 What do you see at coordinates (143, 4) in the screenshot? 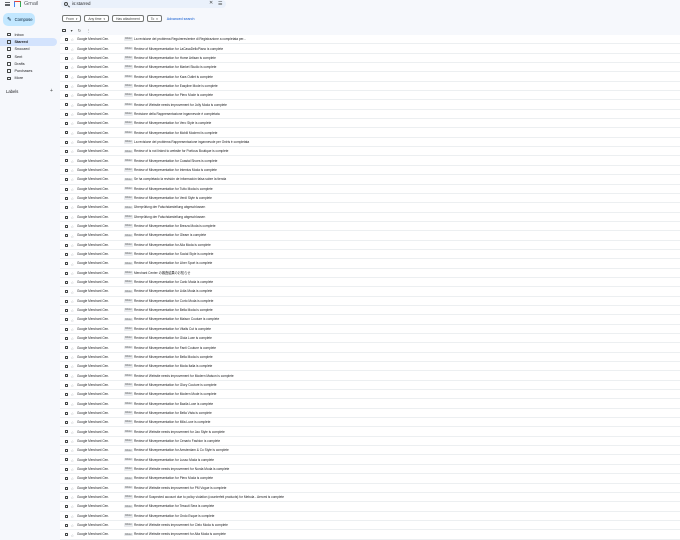
I see `search-bar: is:starred ✕ ☰` at bounding box center [143, 4].